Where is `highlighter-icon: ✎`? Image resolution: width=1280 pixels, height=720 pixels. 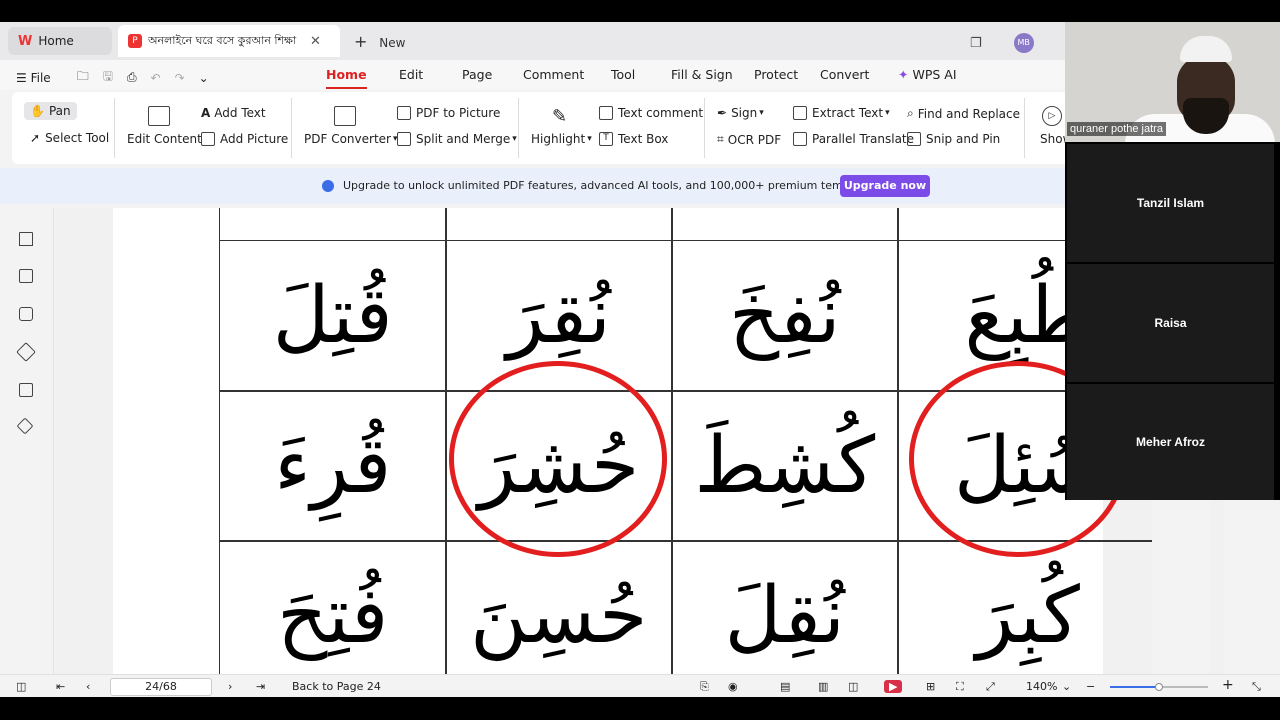
highlighter-icon: ✎ is located at coordinates (560, 116).